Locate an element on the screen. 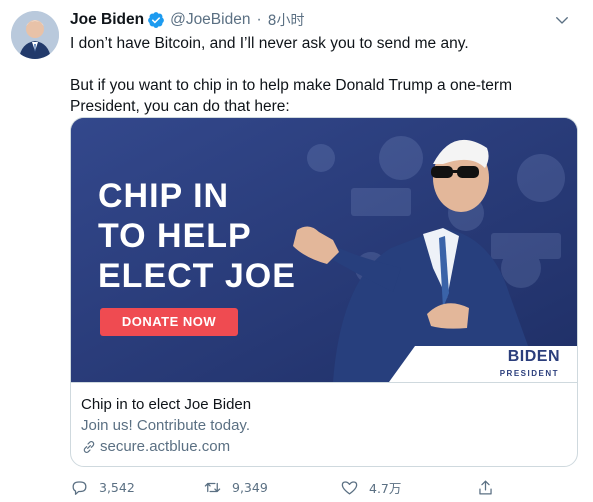 The width and height of the screenshot is (593, 502). donate-now-graphic: DONATE NOW is located at coordinates (169, 322).